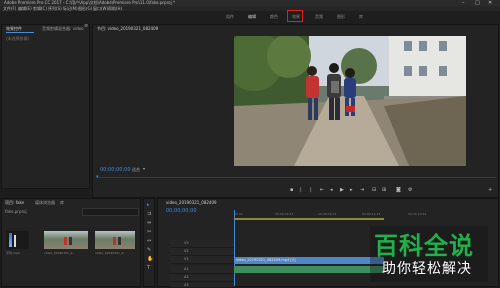 The width and height of the screenshot is (500, 288). I want to click on track-label-v3: V3, so click(186, 243).